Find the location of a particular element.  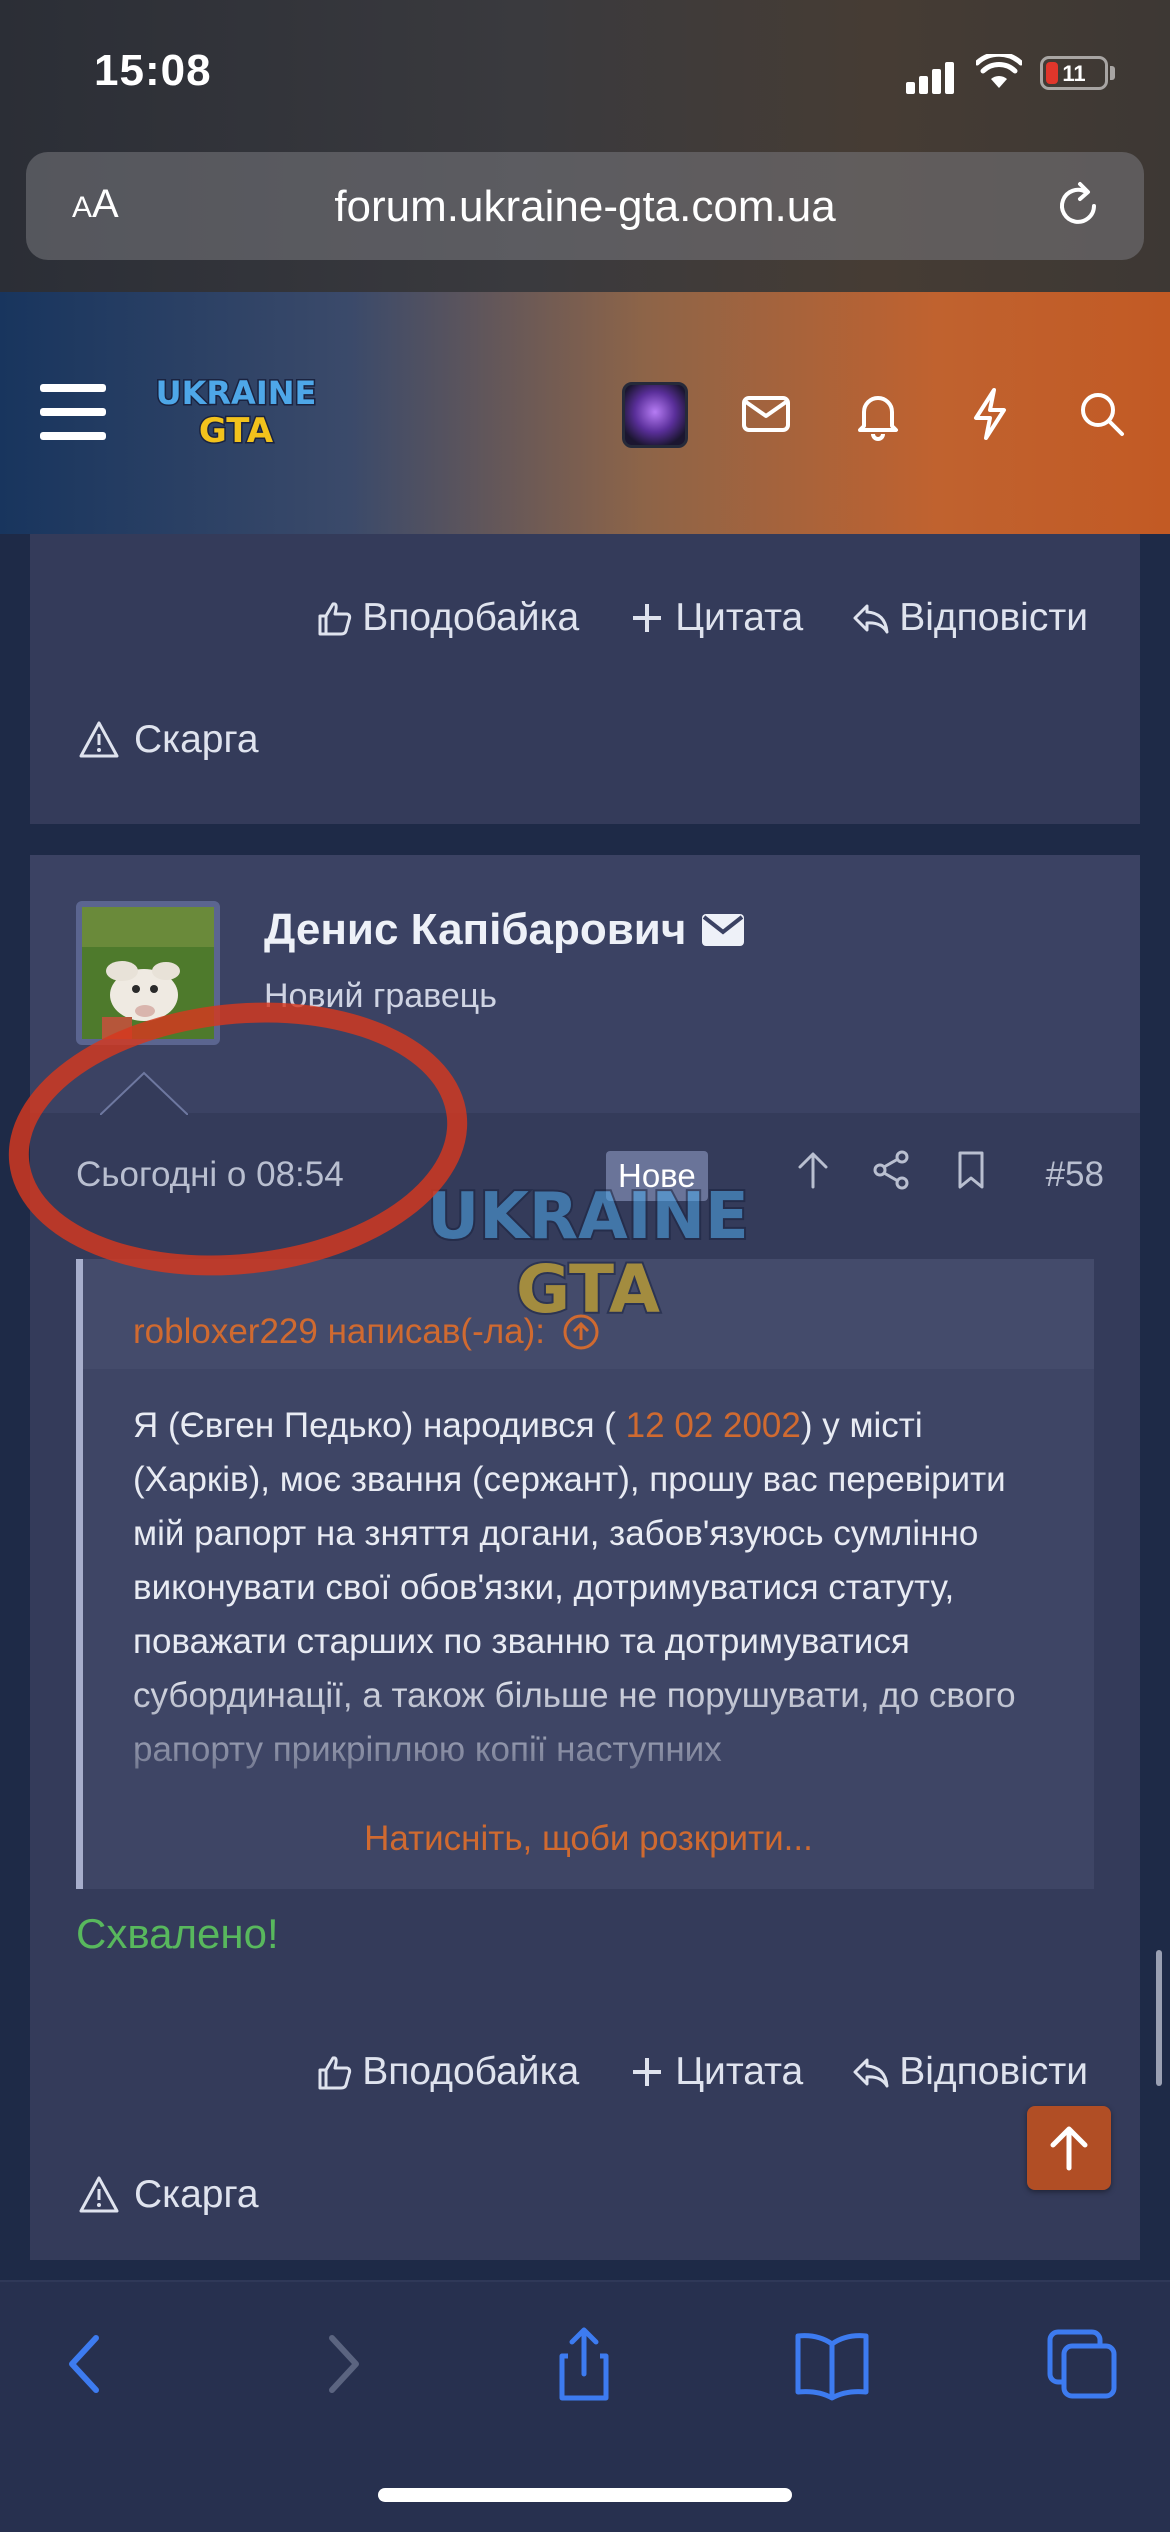

lightning-icon is located at coordinates (990, 414).